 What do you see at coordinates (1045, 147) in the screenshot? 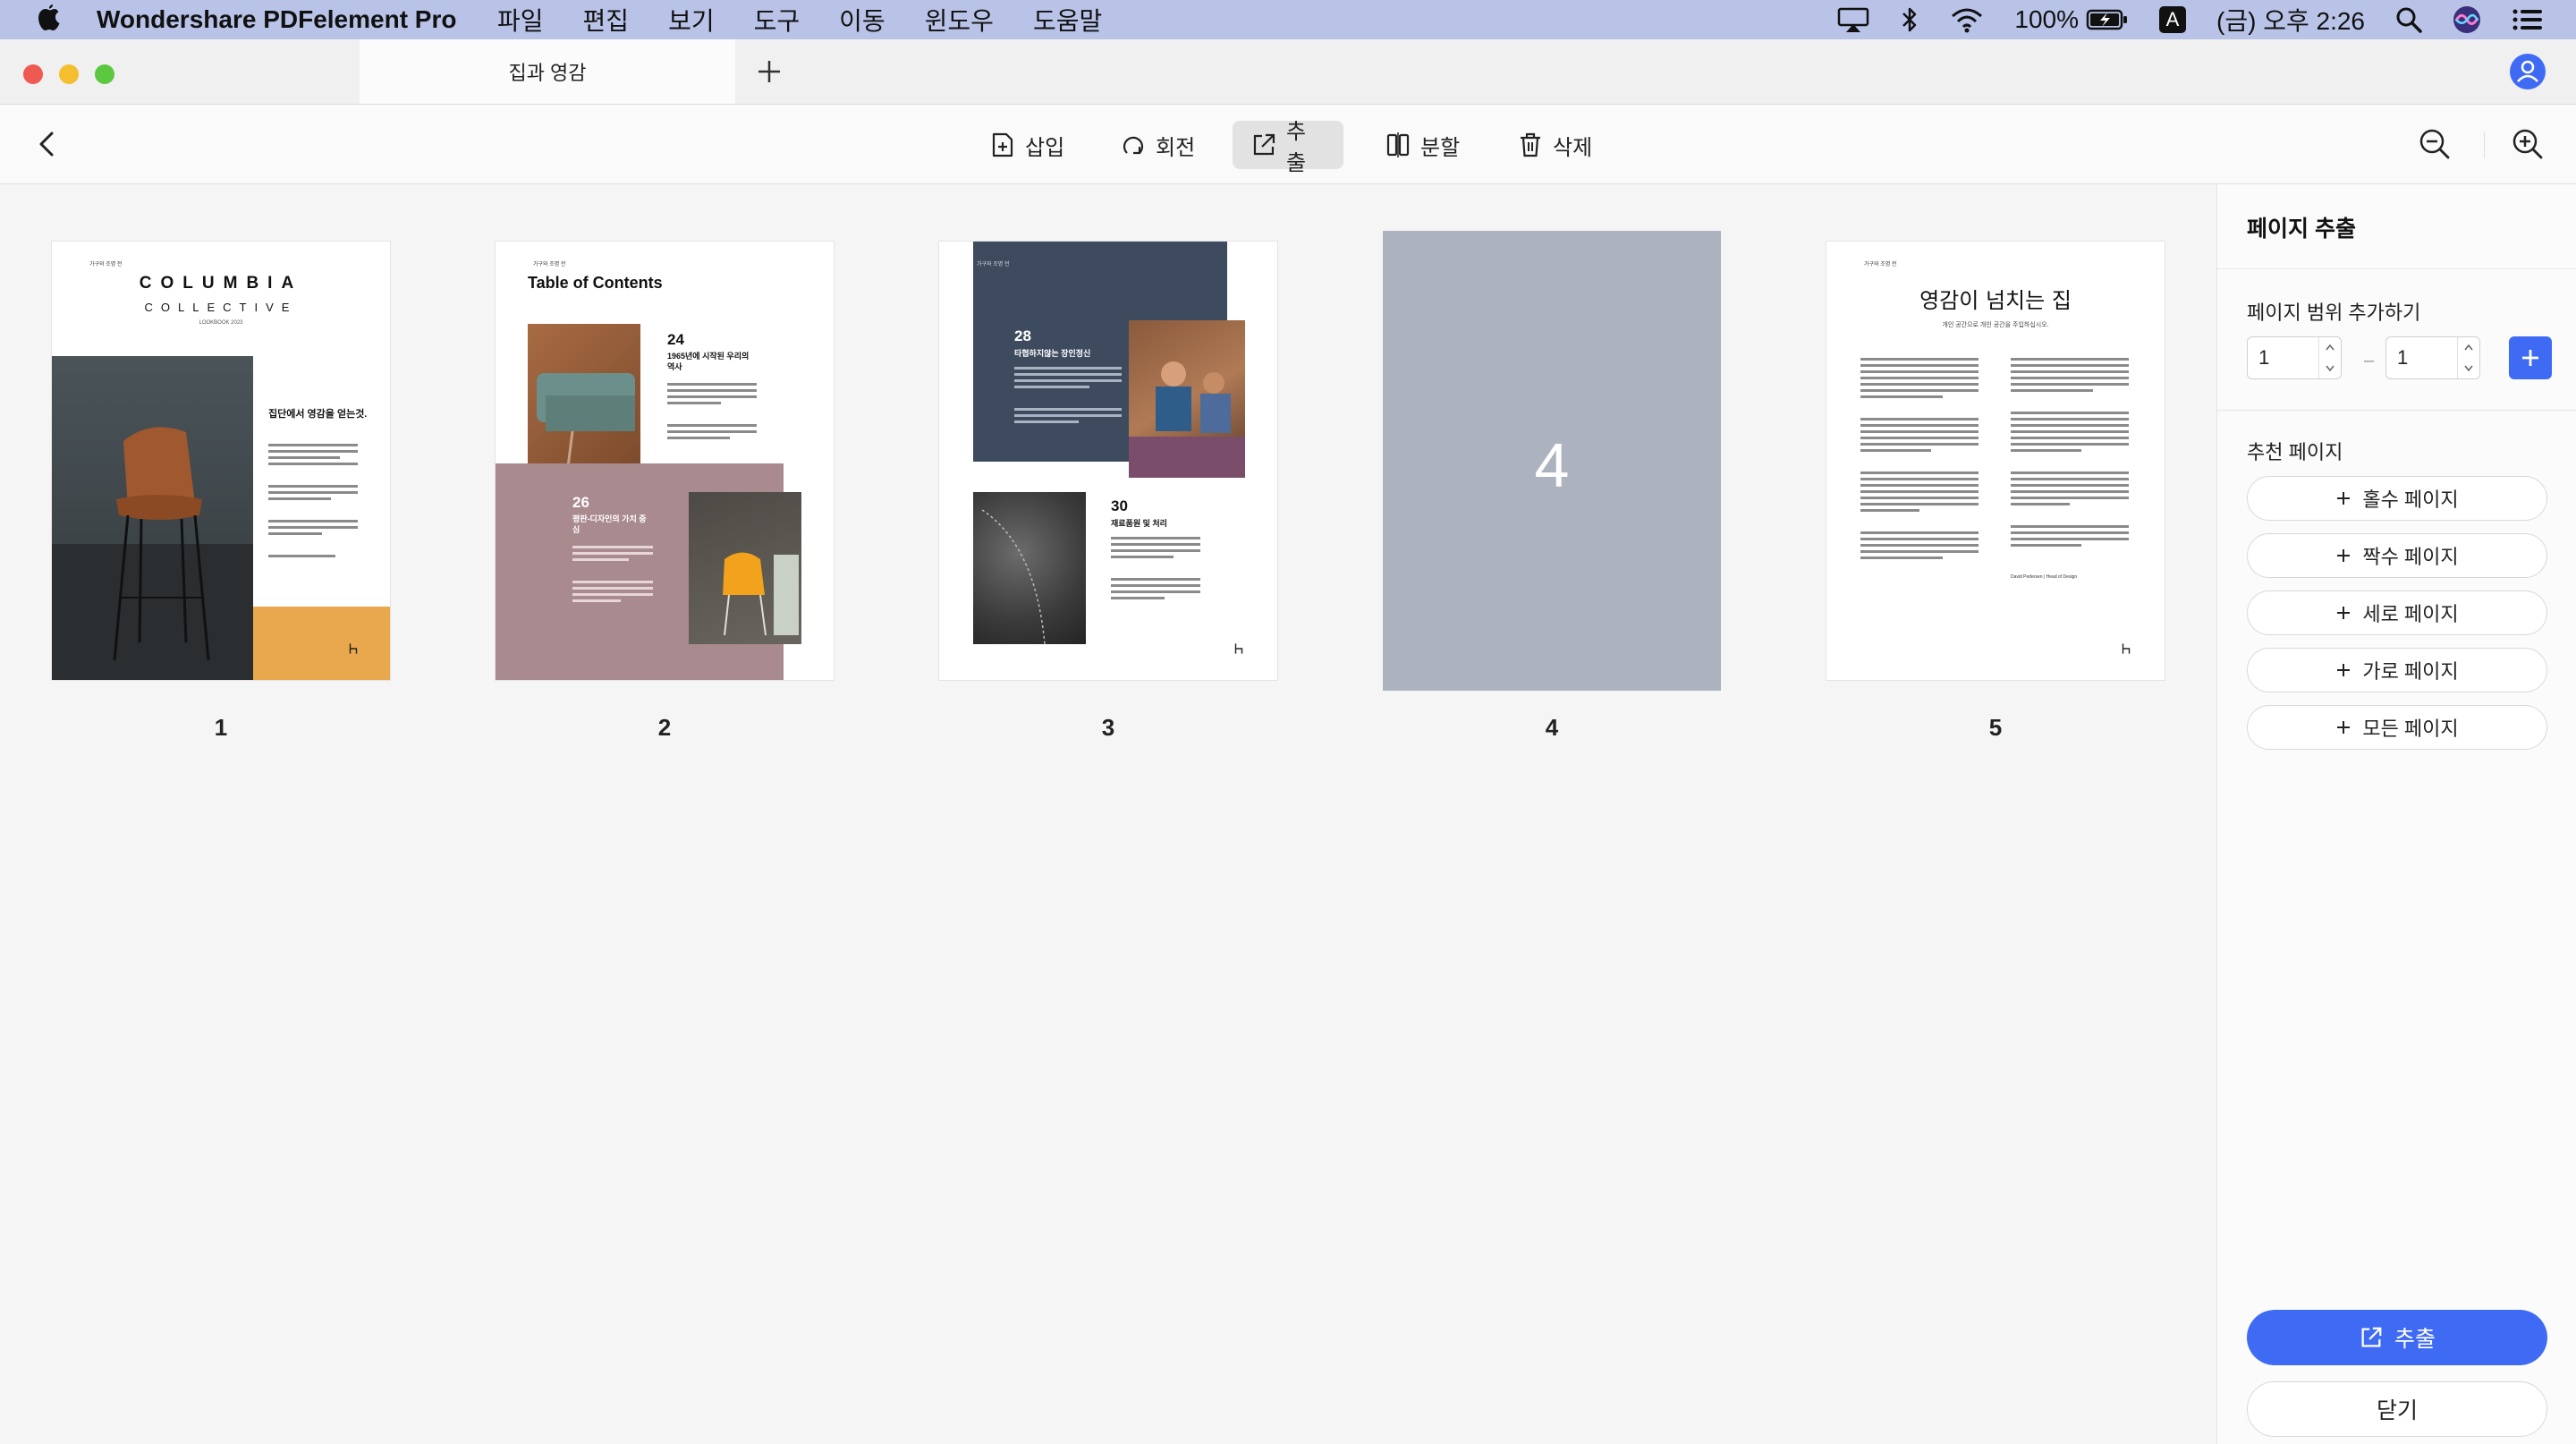
I see `insert-label: 삽입` at bounding box center [1045, 147].